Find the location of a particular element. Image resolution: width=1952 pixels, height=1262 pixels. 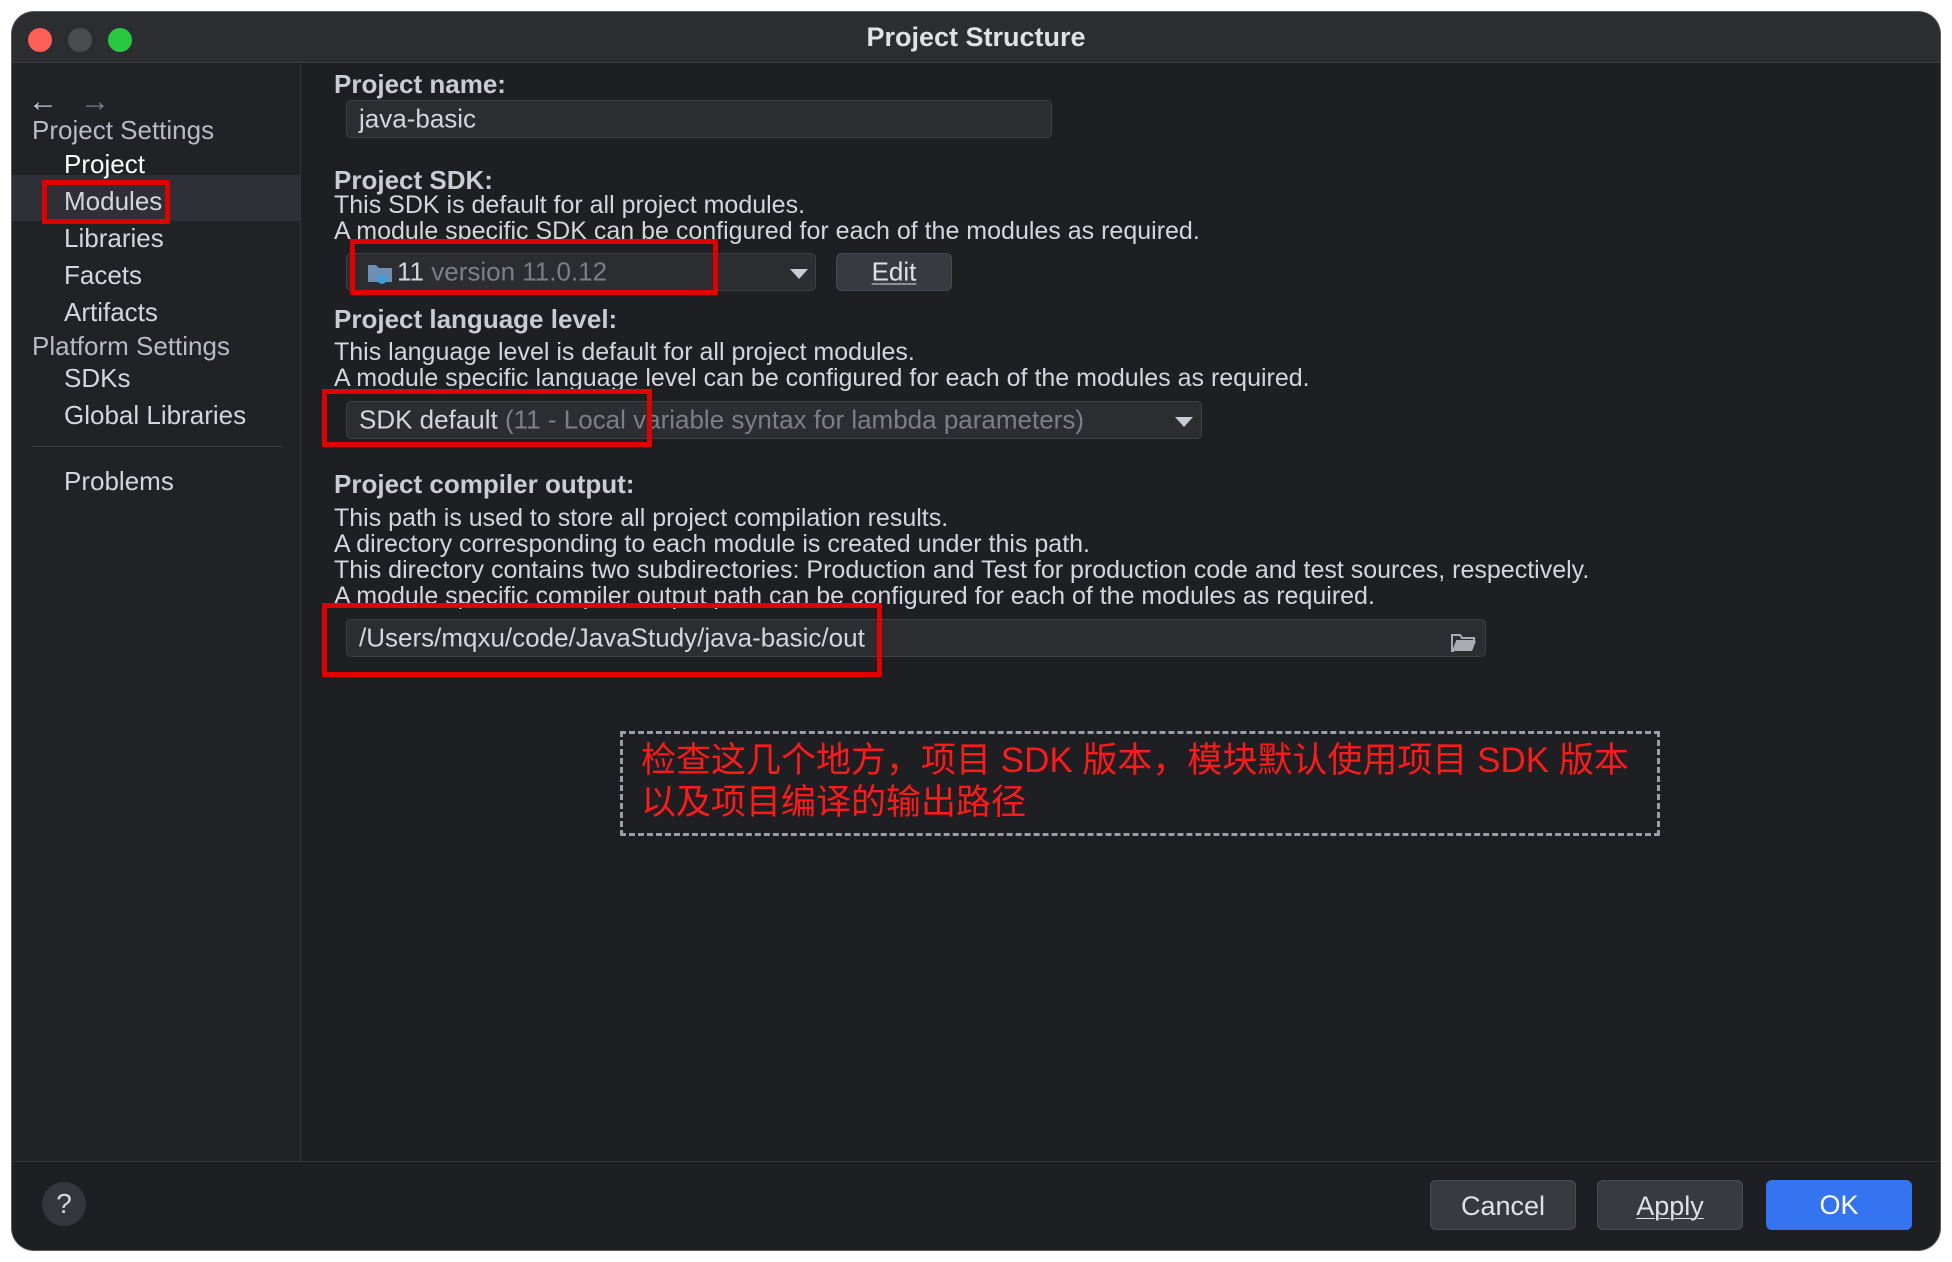

window-title: Project Structure is located at coordinates (976, 37).